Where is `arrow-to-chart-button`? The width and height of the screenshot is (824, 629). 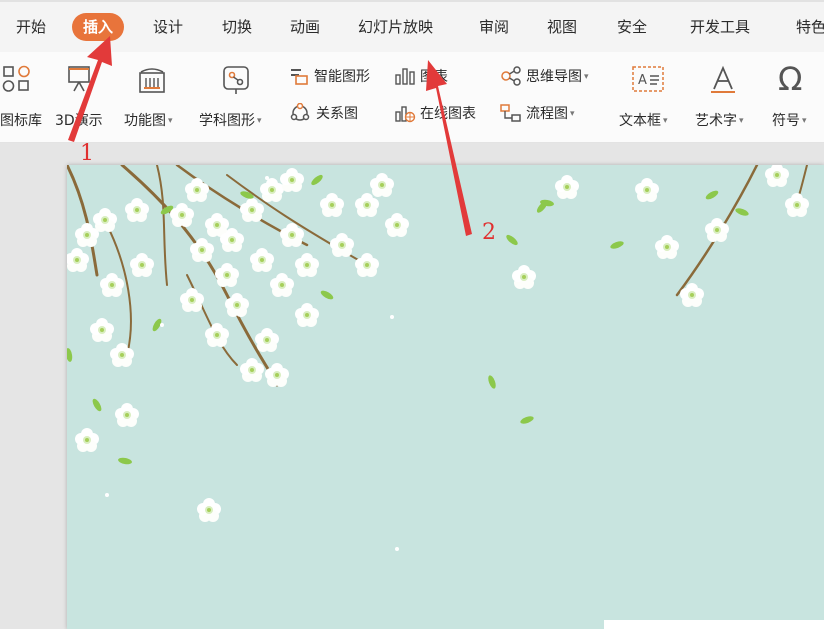
arrow-to-chart-button is located at coordinates (449, 148).